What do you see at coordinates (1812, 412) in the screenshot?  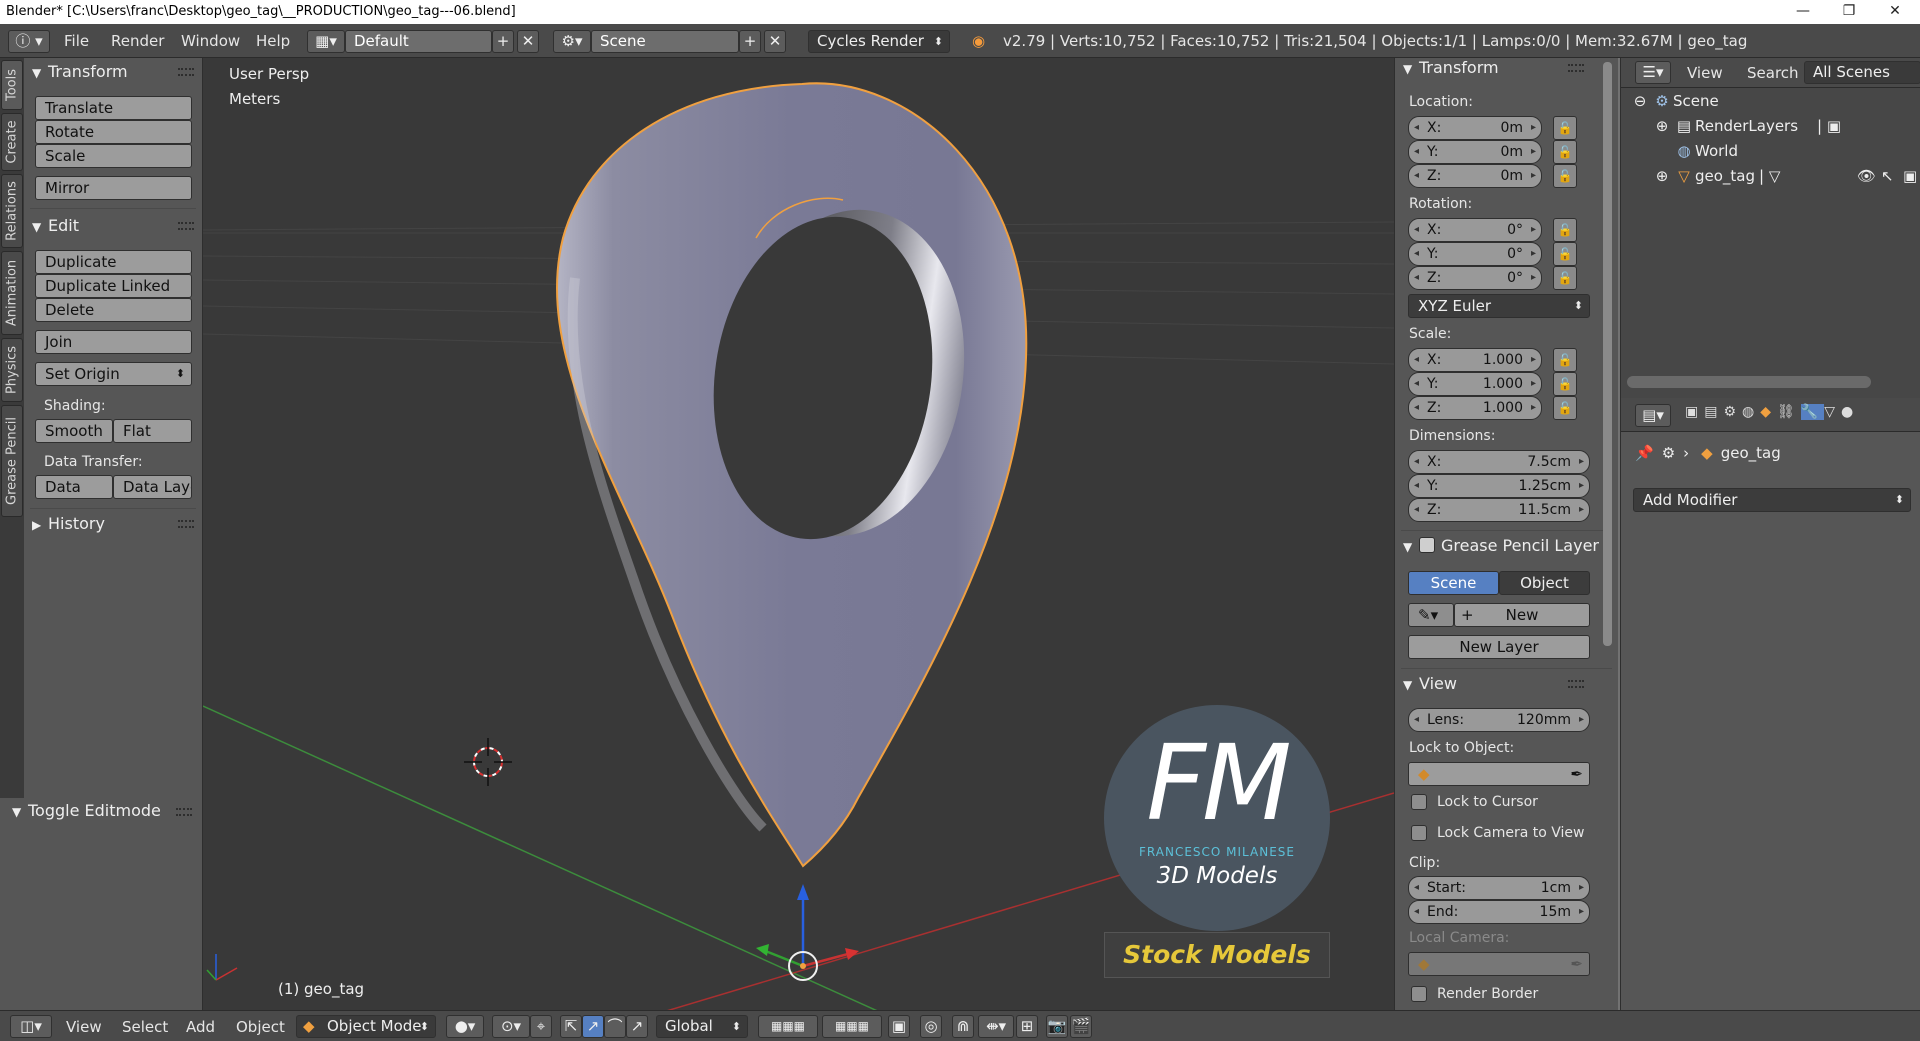 I see `modifiers-tab-icon: 🔧` at bounding box center [1812, 412].